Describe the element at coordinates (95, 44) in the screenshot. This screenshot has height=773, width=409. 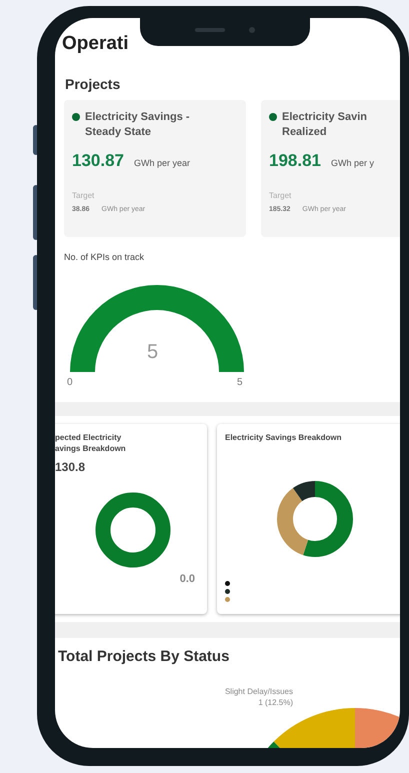
I see `page-title: Operati` at that location.